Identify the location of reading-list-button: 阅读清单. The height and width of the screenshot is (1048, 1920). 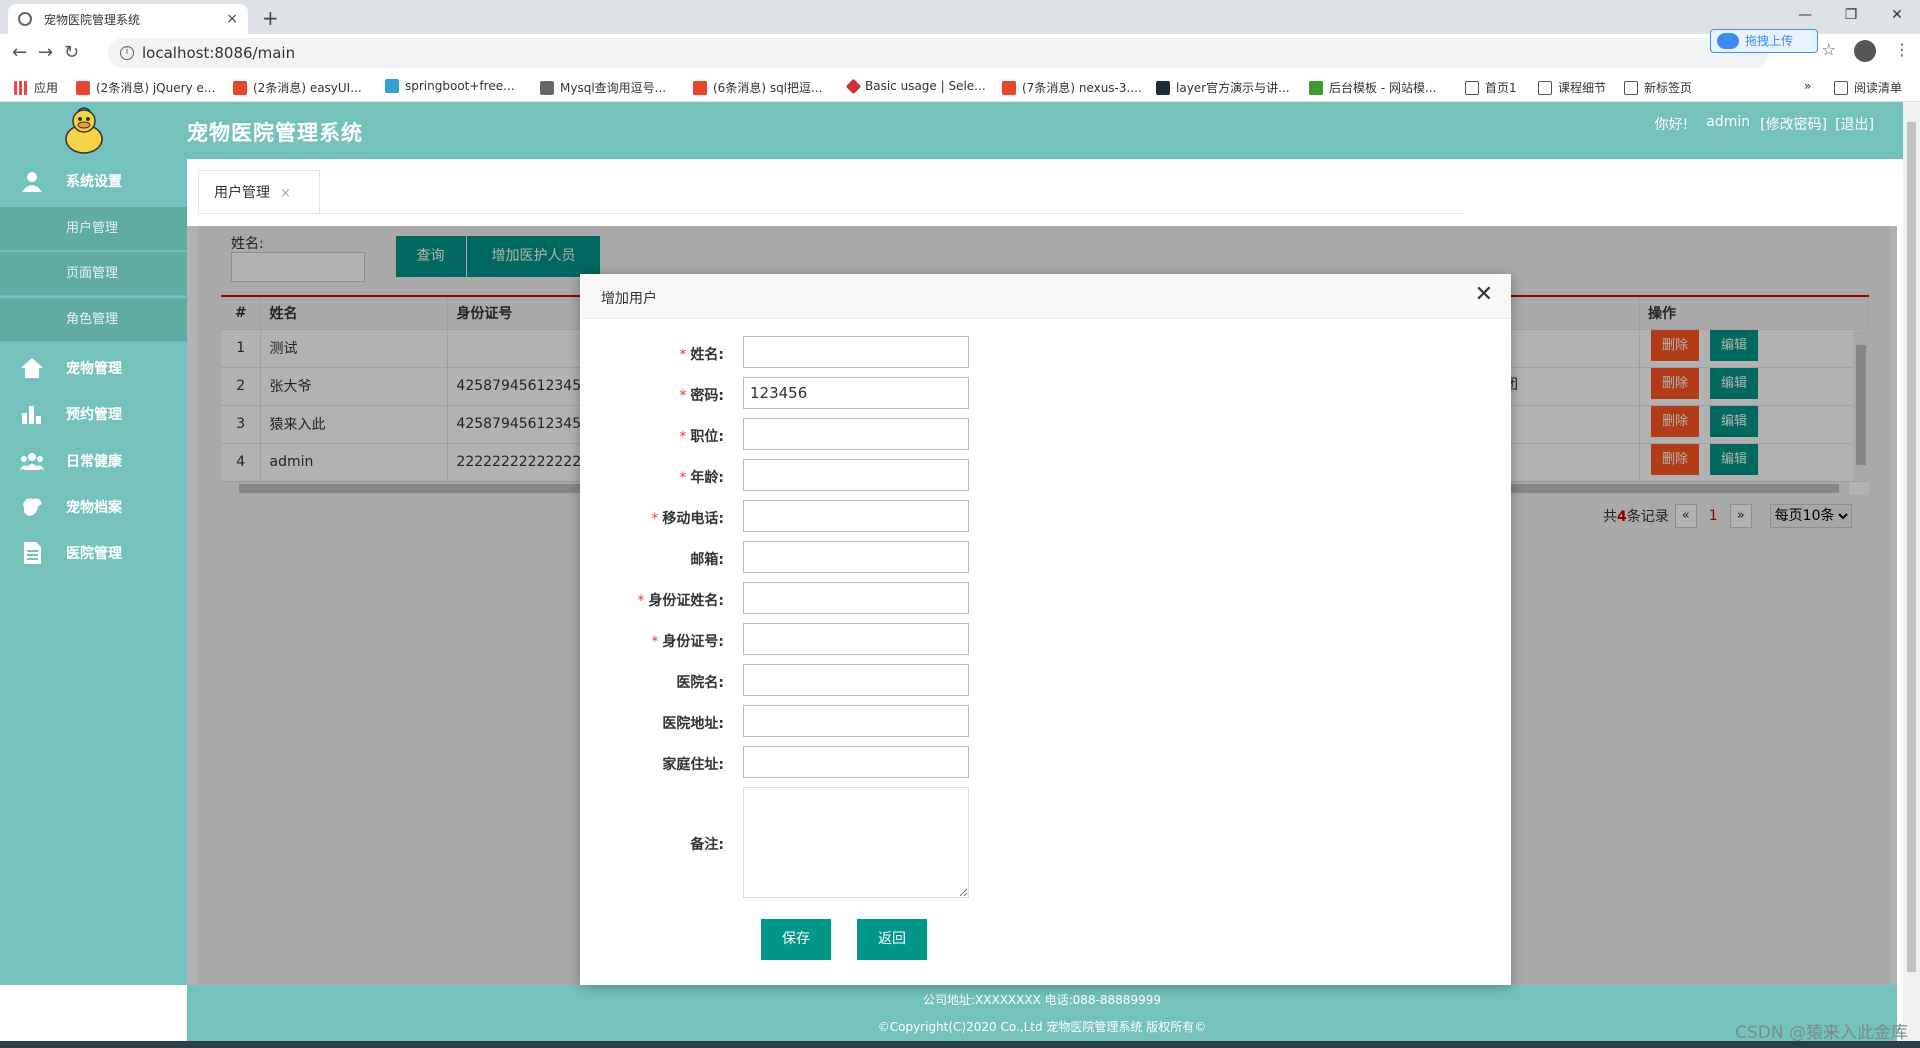
(1868, 87).